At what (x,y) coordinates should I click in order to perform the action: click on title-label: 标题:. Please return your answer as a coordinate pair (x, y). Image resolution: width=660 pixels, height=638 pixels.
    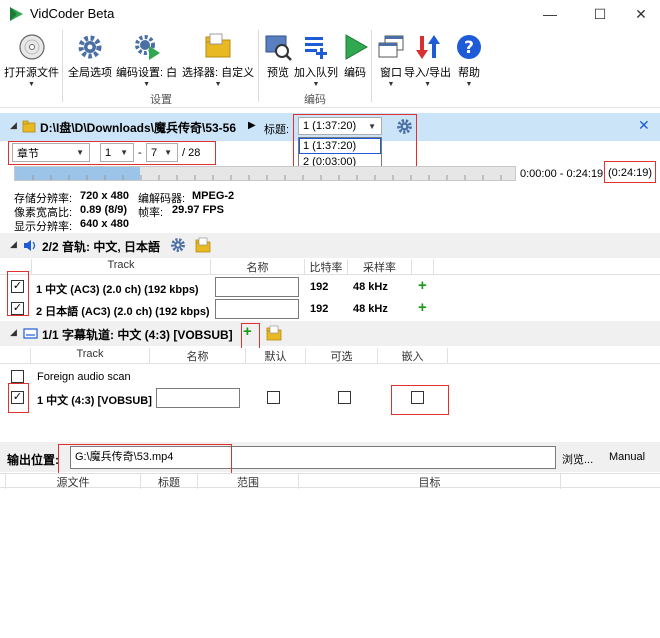
    Looking at the image, I should click on (277, 130).